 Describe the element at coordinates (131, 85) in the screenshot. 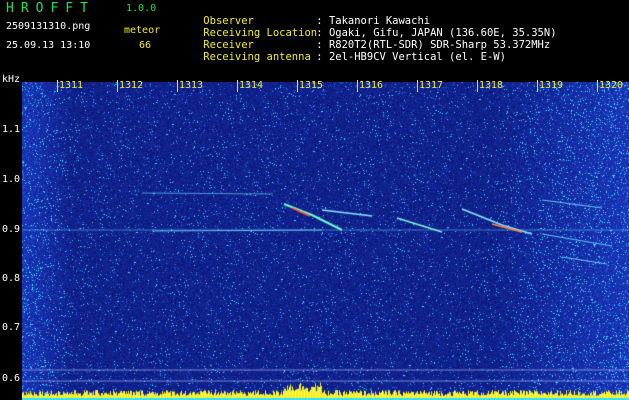

I see `time-tick-label: 1312` at that location.